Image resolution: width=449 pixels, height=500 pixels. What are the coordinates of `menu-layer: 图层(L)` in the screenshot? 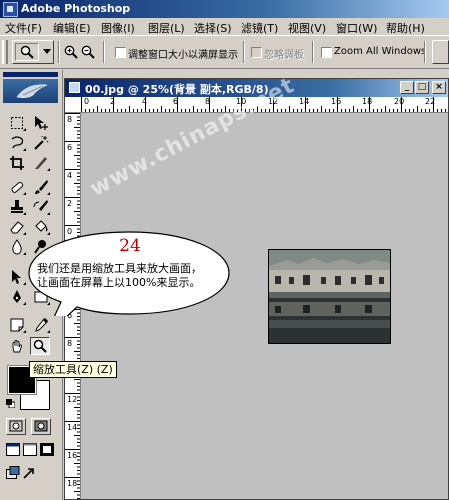 It's located at (166, 28).